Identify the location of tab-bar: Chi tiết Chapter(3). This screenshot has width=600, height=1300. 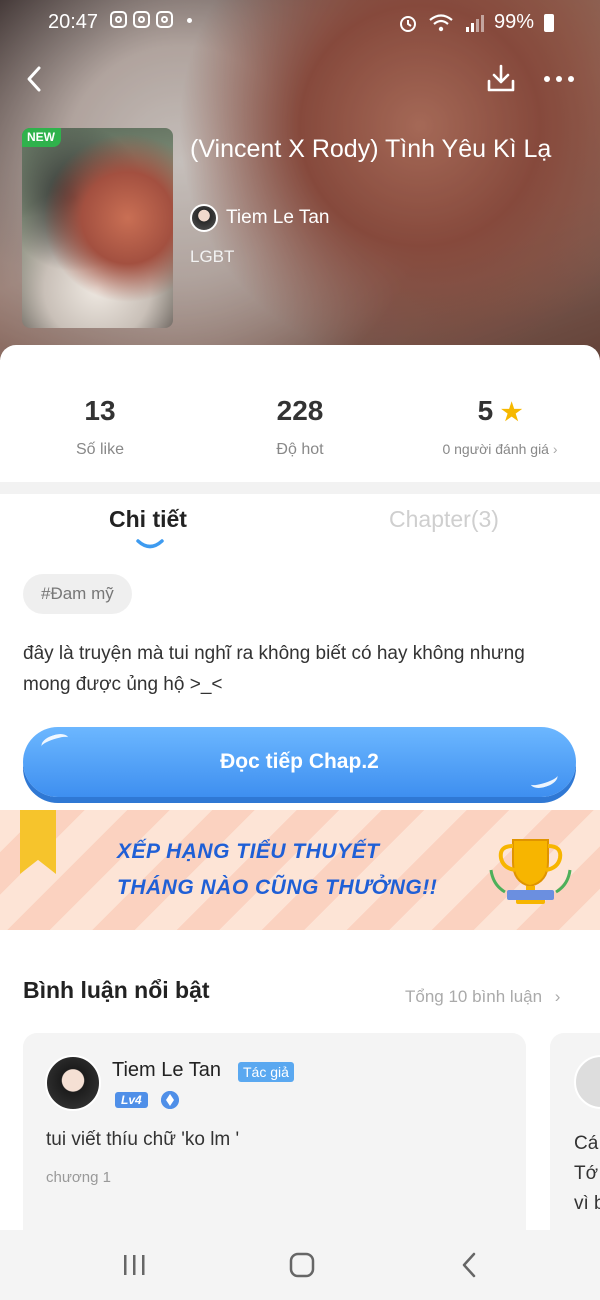
(300, 524).